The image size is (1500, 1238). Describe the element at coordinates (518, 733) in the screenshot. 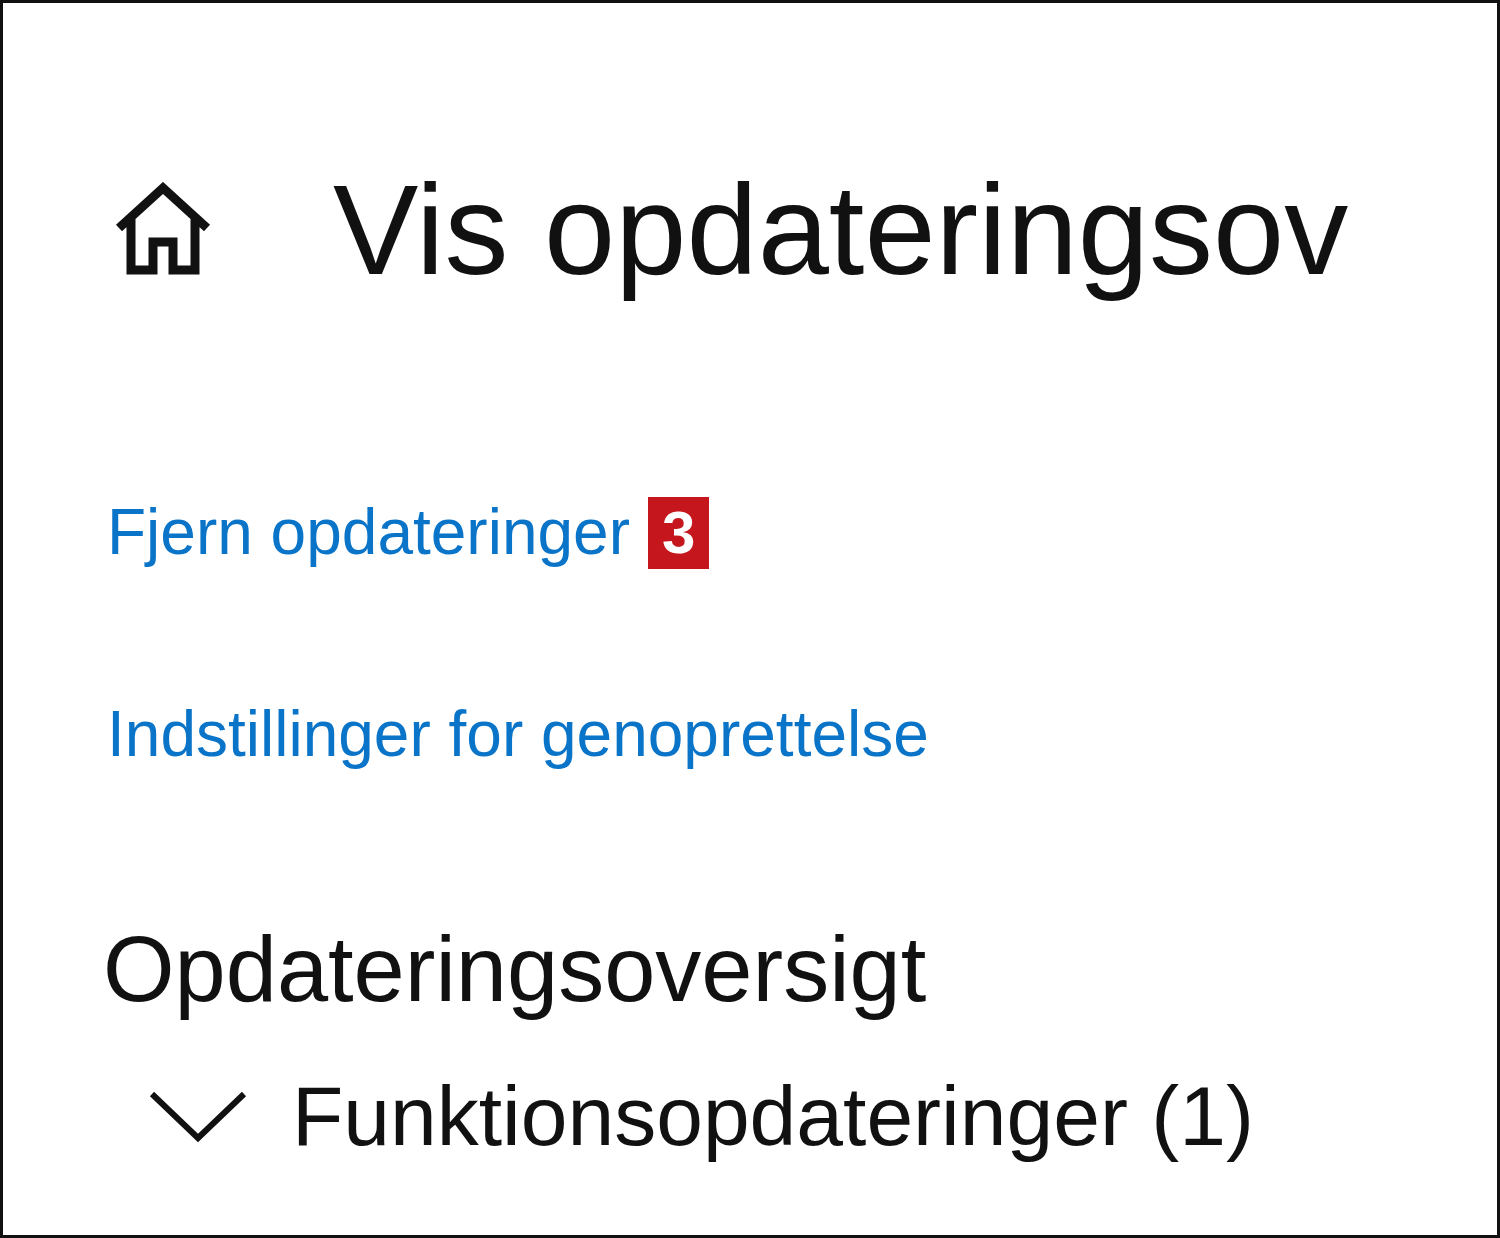

I see `settings-link: Indstillinger for genoprettelse` at that location.